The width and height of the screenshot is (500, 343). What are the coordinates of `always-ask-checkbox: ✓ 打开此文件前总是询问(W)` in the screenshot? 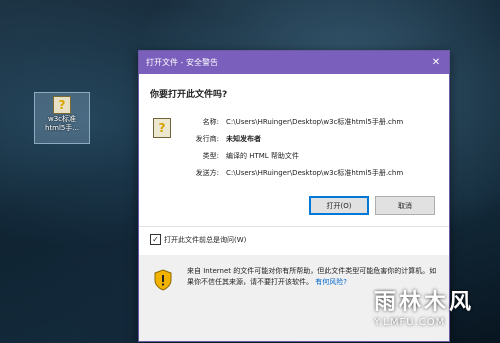 It's located at (198, 239).